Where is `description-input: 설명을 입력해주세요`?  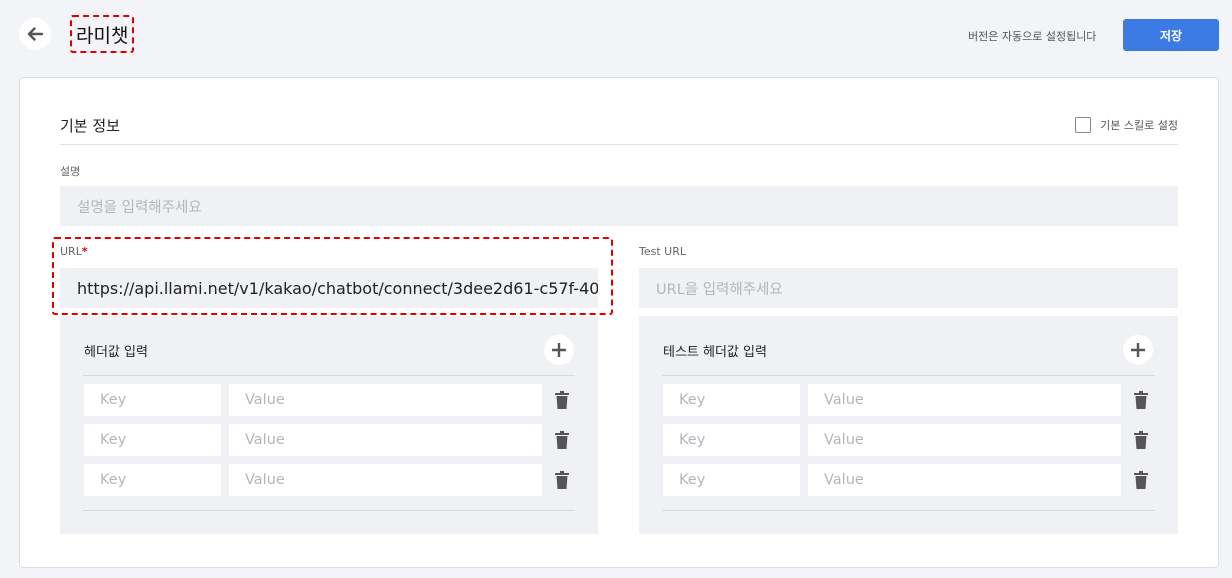 description-input: 설명을 입력해주세요 is located at coordinates (619, 206).